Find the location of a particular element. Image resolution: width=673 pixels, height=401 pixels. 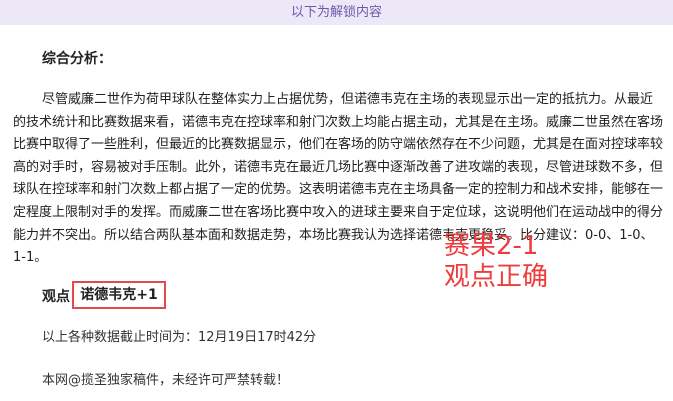

result-annotation-line2: 观点正确 is located at coordinates (496, 277).